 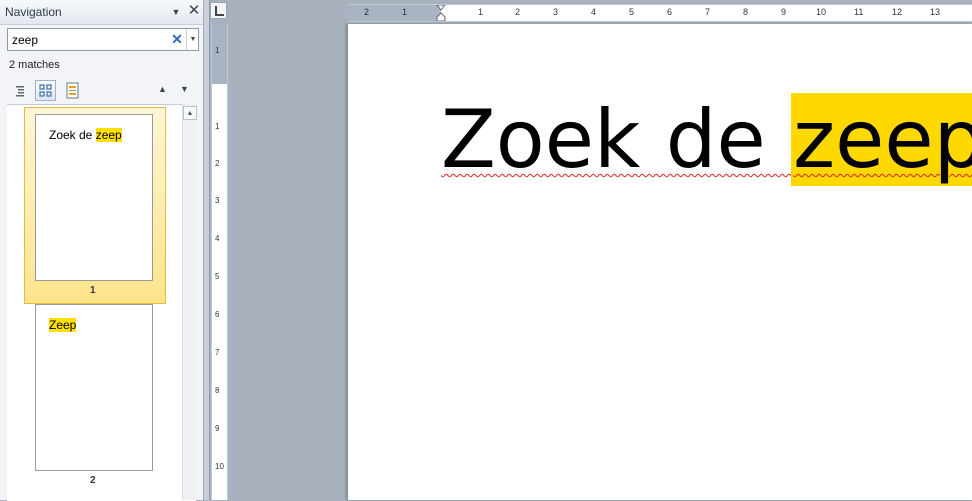 I want to click on navigation-title-bar: Navigation ▼ ✕, so click(x=101, y=12).